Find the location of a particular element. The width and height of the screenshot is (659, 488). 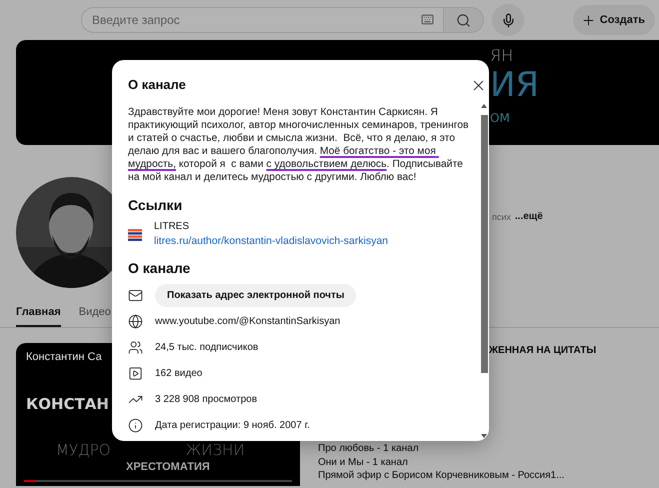

detail-text: Дата регистрации: 9 нояб. 2007 г. is located at coordinates (232, 425).